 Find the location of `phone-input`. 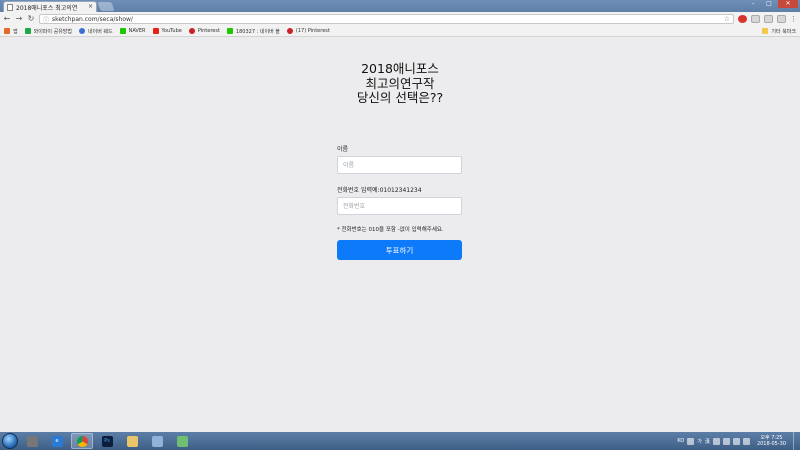

phone-input is located at coordinates (399, 206).